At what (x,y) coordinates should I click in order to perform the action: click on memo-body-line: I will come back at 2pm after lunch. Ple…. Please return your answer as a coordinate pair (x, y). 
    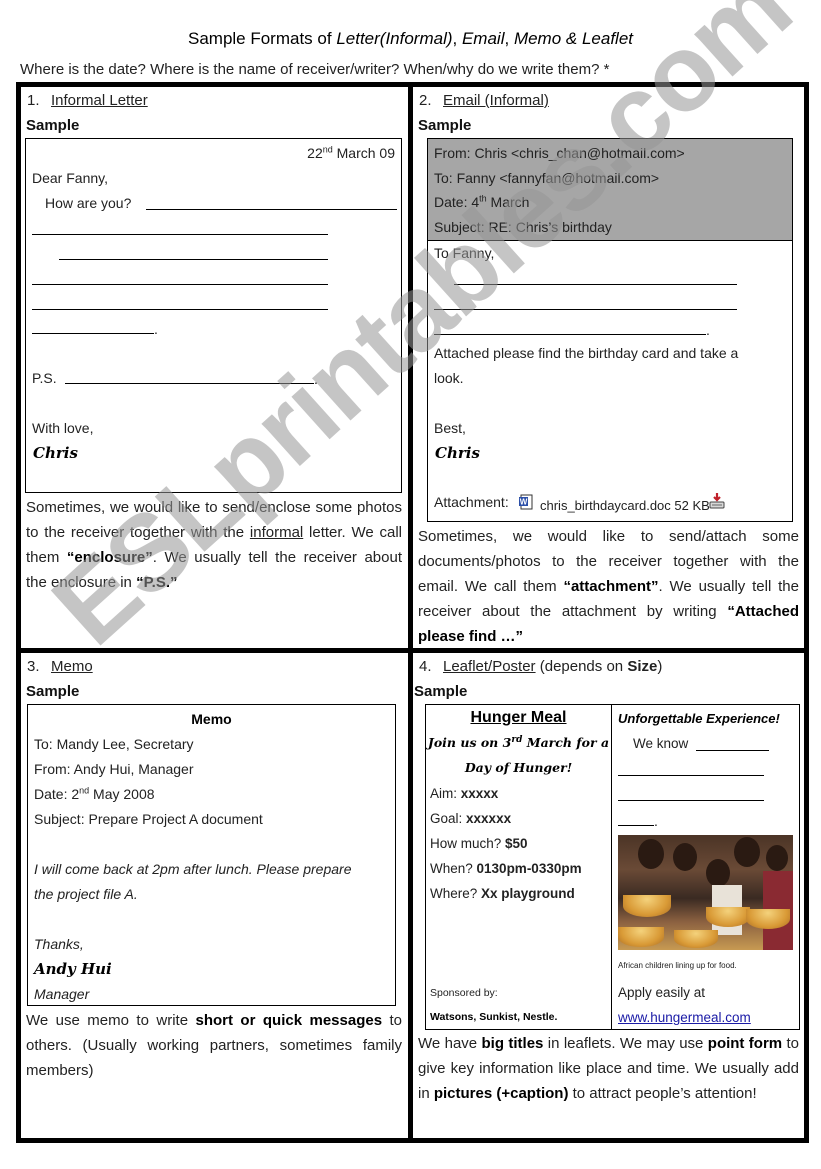
    Looking at the image, I should click on (193, 869).